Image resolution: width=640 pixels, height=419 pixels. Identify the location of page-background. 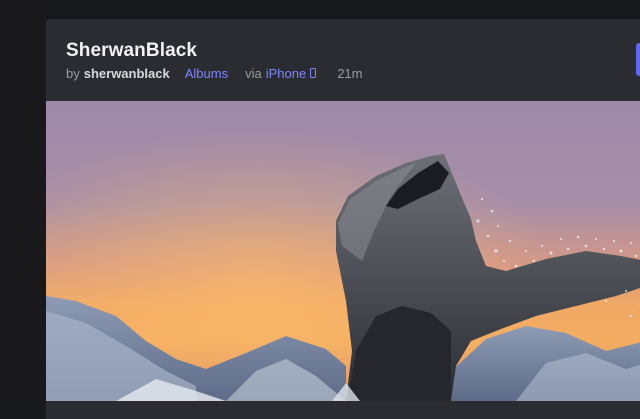
(23, 200).